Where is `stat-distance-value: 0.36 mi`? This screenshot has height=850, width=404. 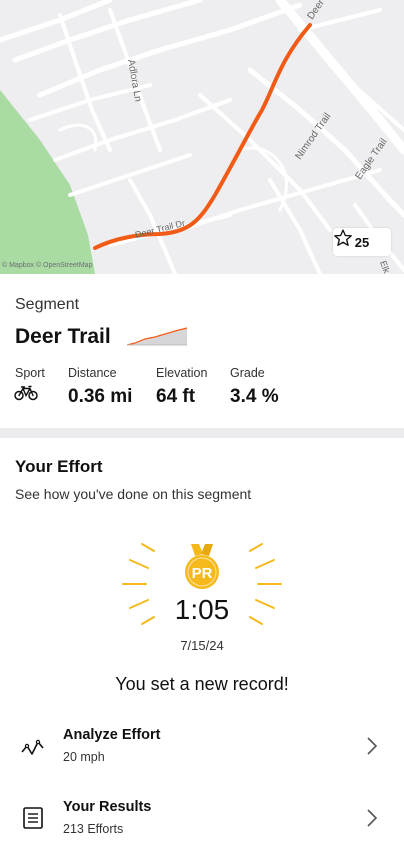
stat-distance-value: 0.36 mi is located at coordinates (100, 396).